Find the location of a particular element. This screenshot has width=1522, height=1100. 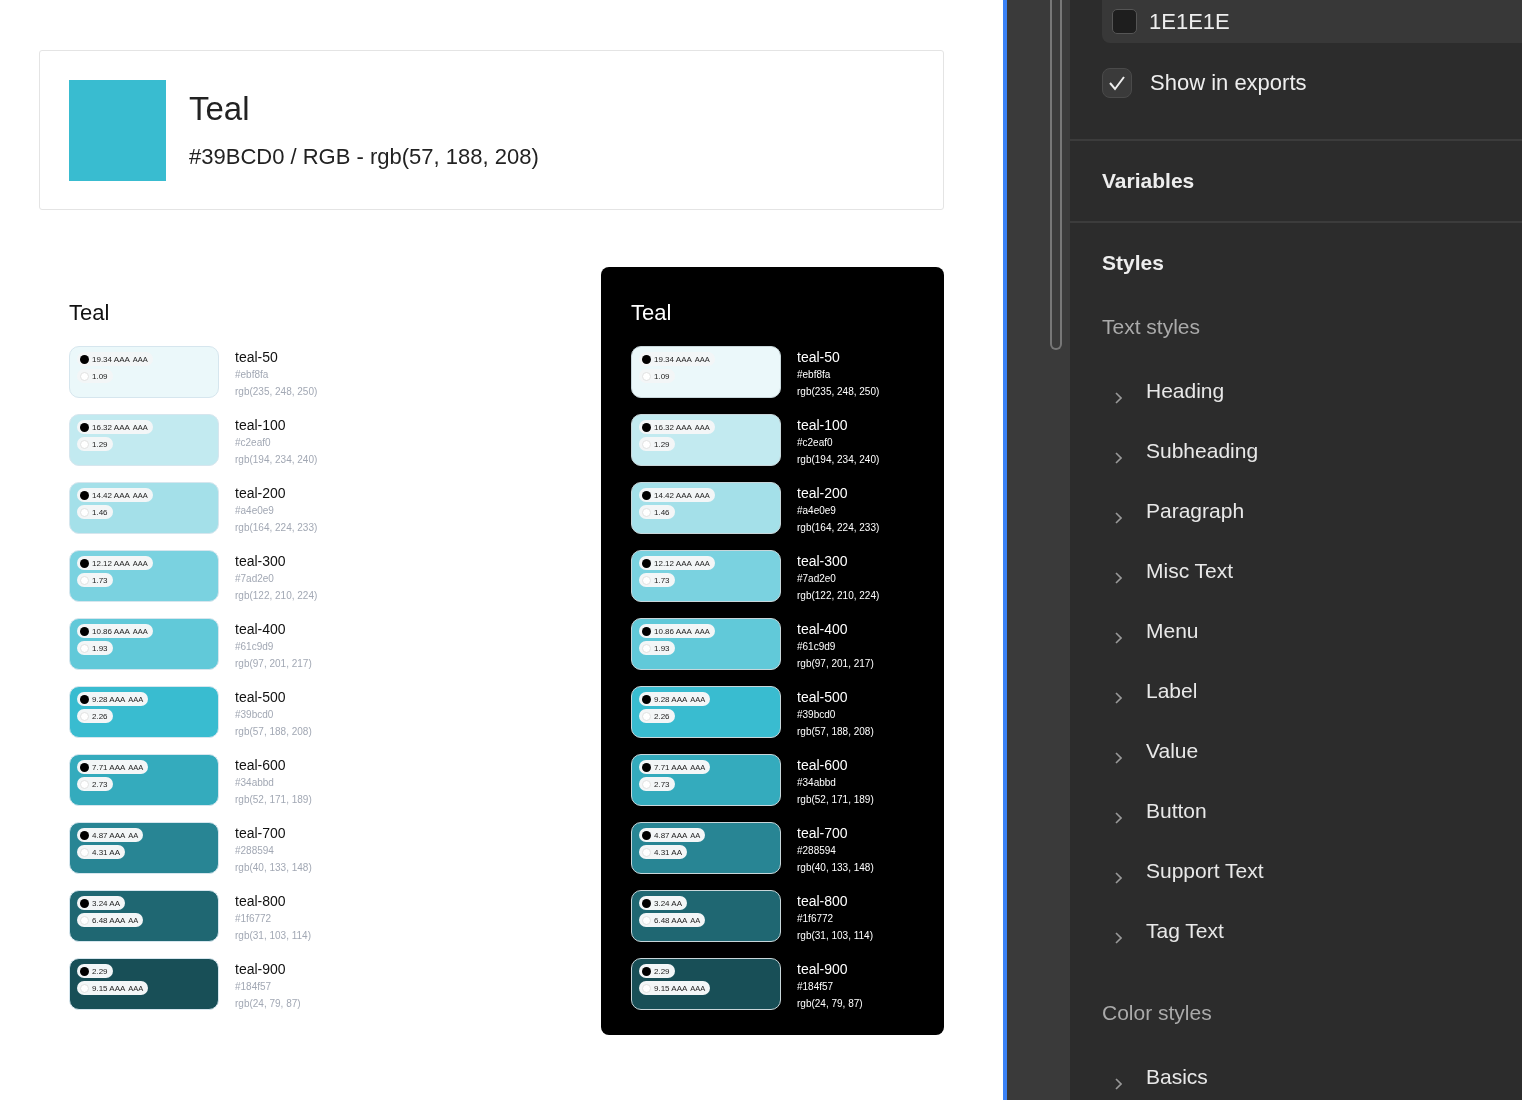

swatch-name: teal-800 is located at coordinates (823, 901).